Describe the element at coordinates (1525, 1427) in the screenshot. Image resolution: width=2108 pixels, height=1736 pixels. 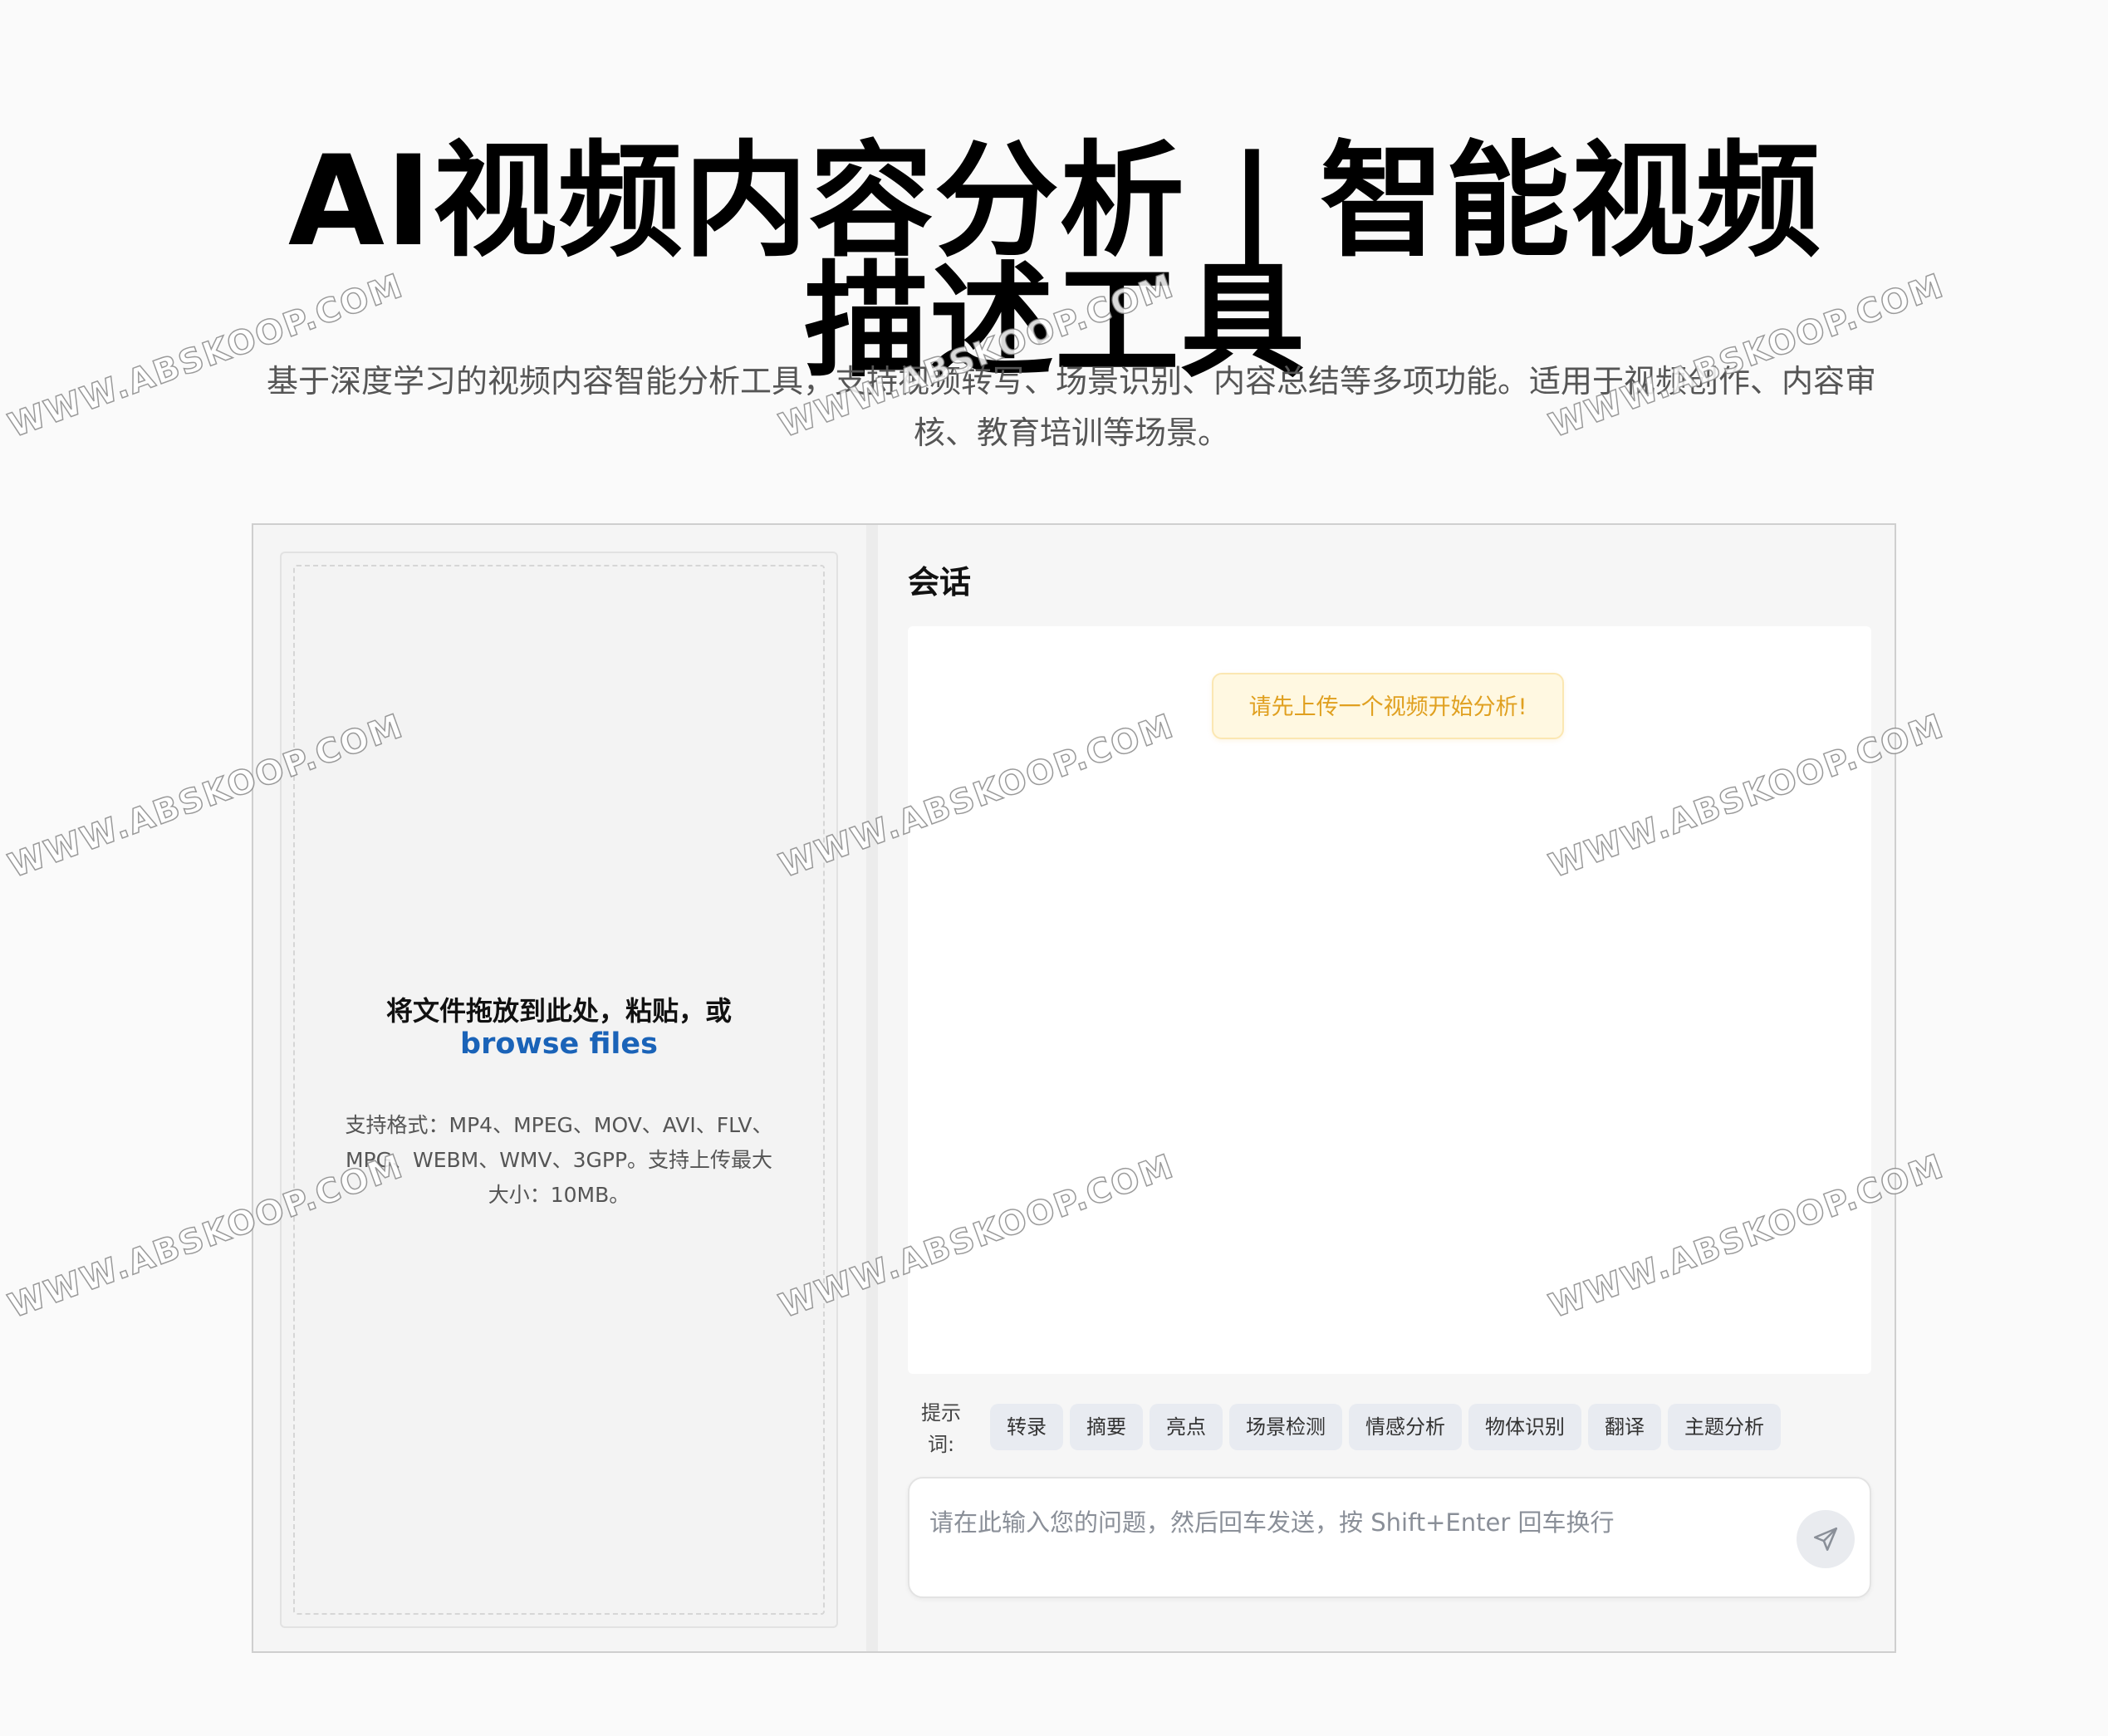
I see `prompt-chip-object-recognition: 物体识别` at that location.